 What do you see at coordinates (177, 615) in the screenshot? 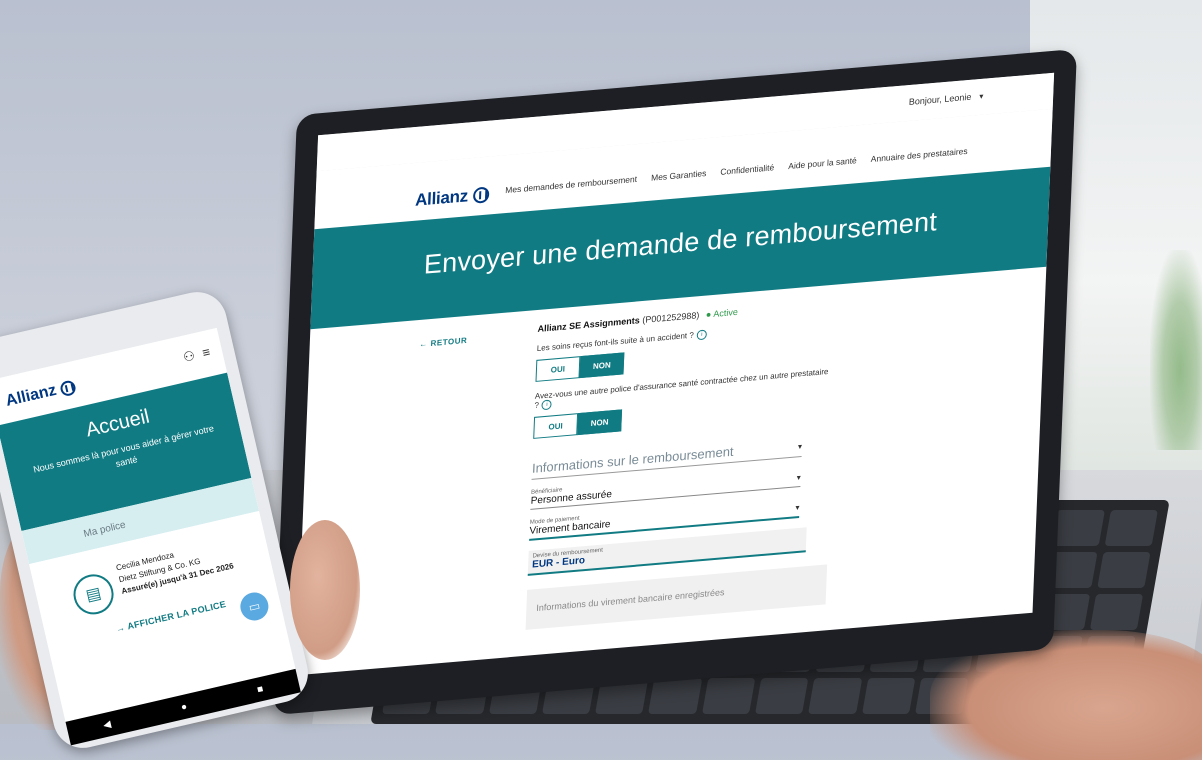
I see `view-policy-label: AFFICHER LA POLICE` at bounding box center [177, 615].